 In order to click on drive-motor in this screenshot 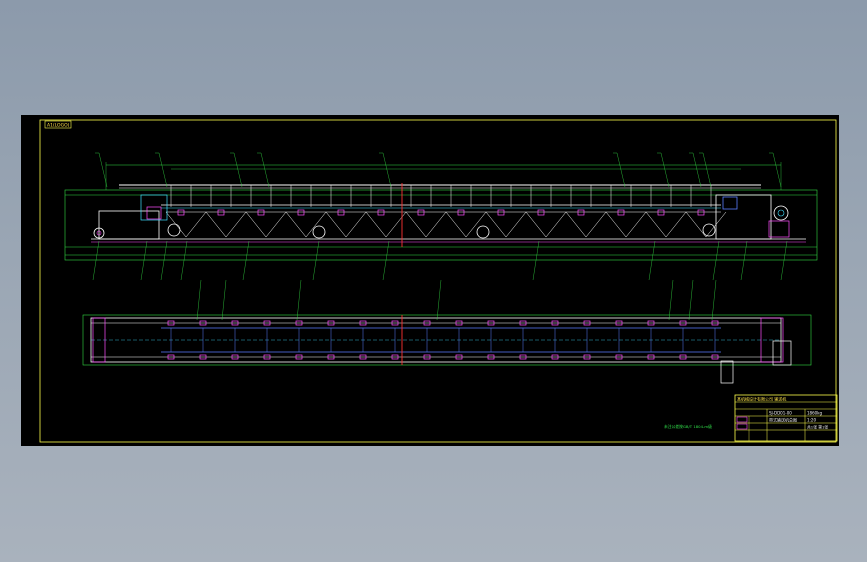, I will do `click(779, 229)`.